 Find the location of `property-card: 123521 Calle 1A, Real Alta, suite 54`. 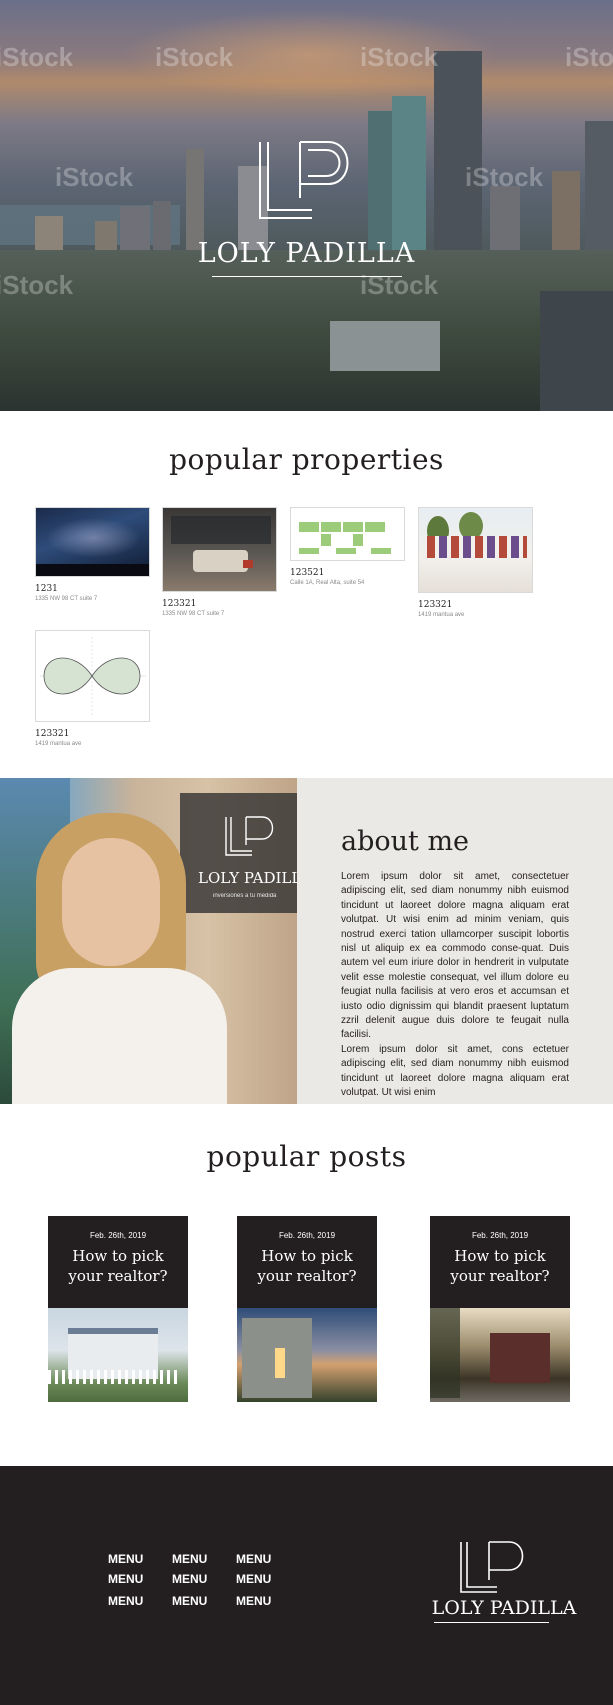

property-card: 123521 Calle 1A, Real Alta, suite 54 is located at coordinates (347, 546).